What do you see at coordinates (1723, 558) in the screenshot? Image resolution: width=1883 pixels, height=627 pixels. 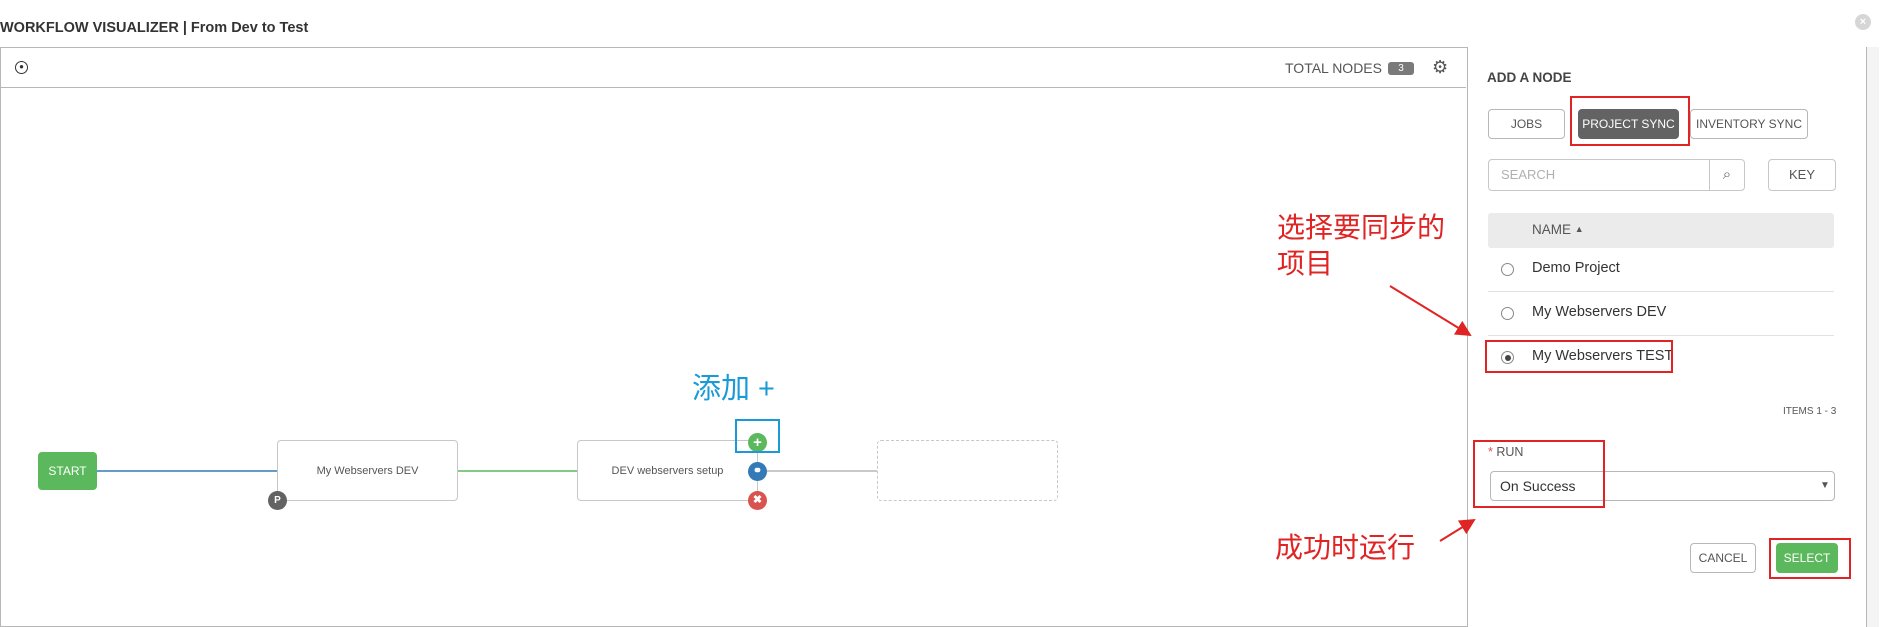 I see `cancel-button: CANCEL` at bounding box center [1723, 558].